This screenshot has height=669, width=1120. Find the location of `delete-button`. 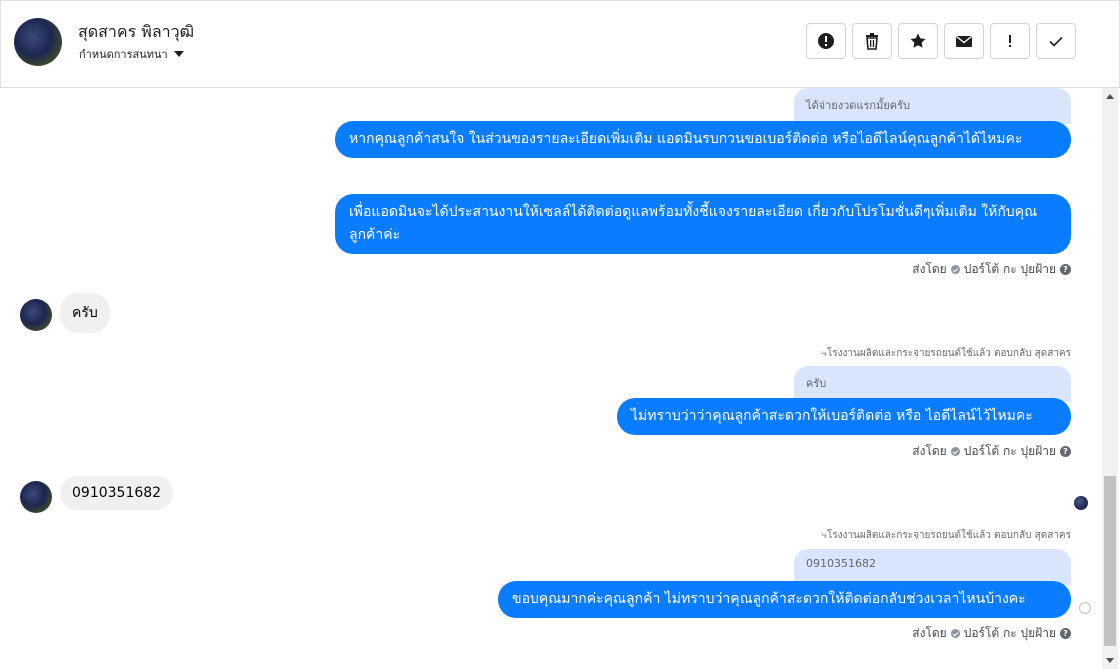

delete-button is located at coordinates (872, 41).